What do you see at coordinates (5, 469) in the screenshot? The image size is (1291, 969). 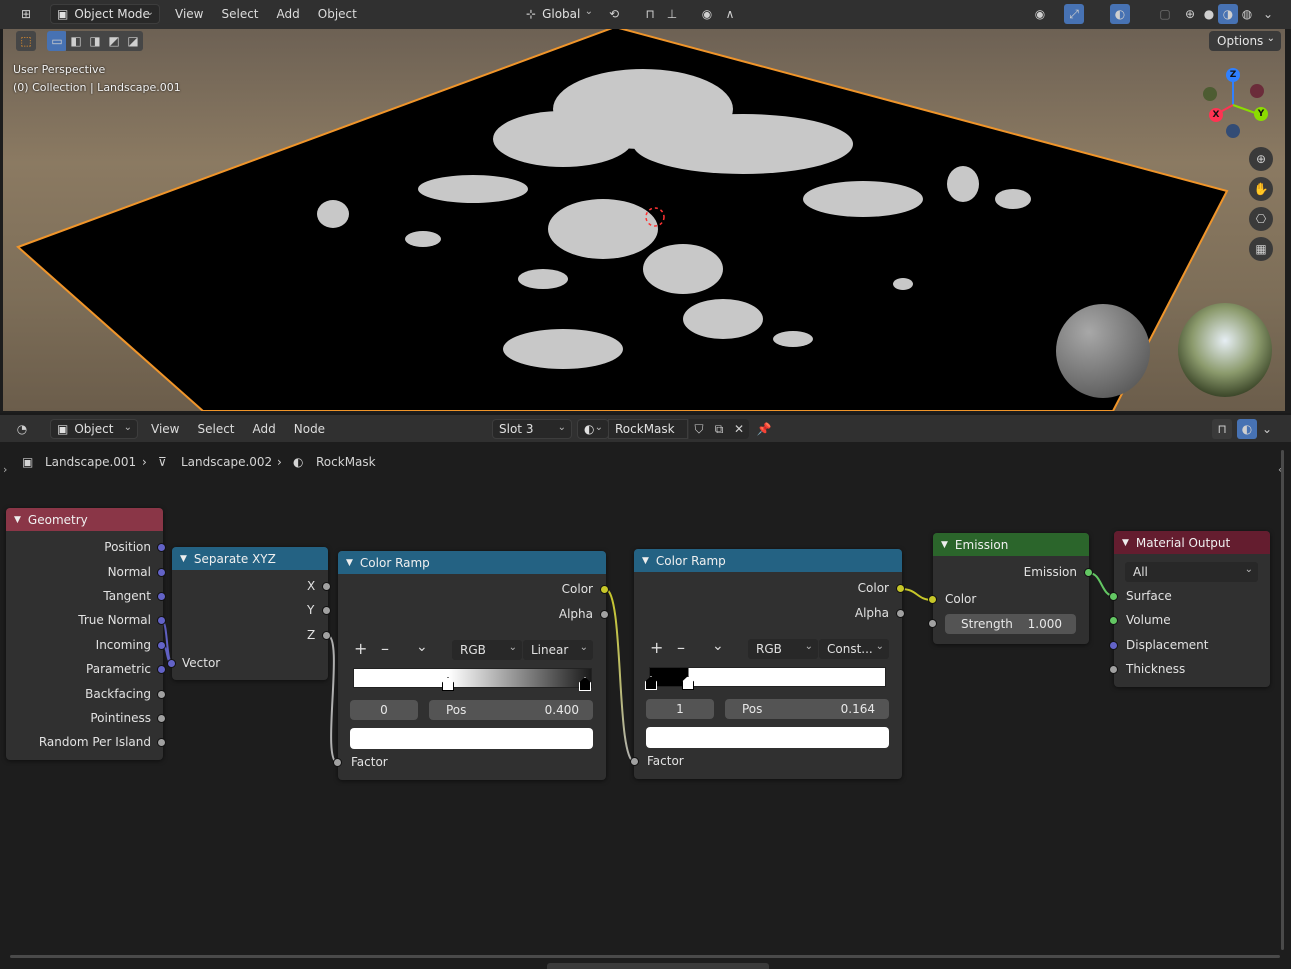 I see `left-region-toggle-icon: ›` at bounding box center [5, 469].